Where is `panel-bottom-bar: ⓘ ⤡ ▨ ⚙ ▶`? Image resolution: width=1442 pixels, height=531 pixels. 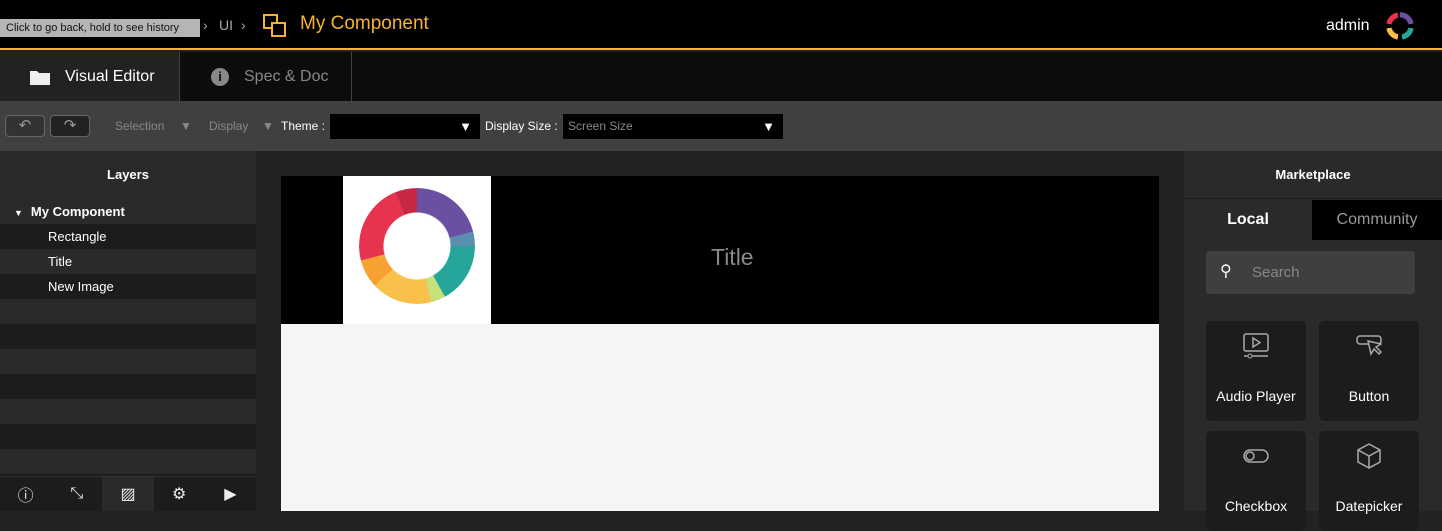
panel-bottom-bar: ⓘ ⤡ ▨ ⚙ ▶ is located at coordinates (128, 493).